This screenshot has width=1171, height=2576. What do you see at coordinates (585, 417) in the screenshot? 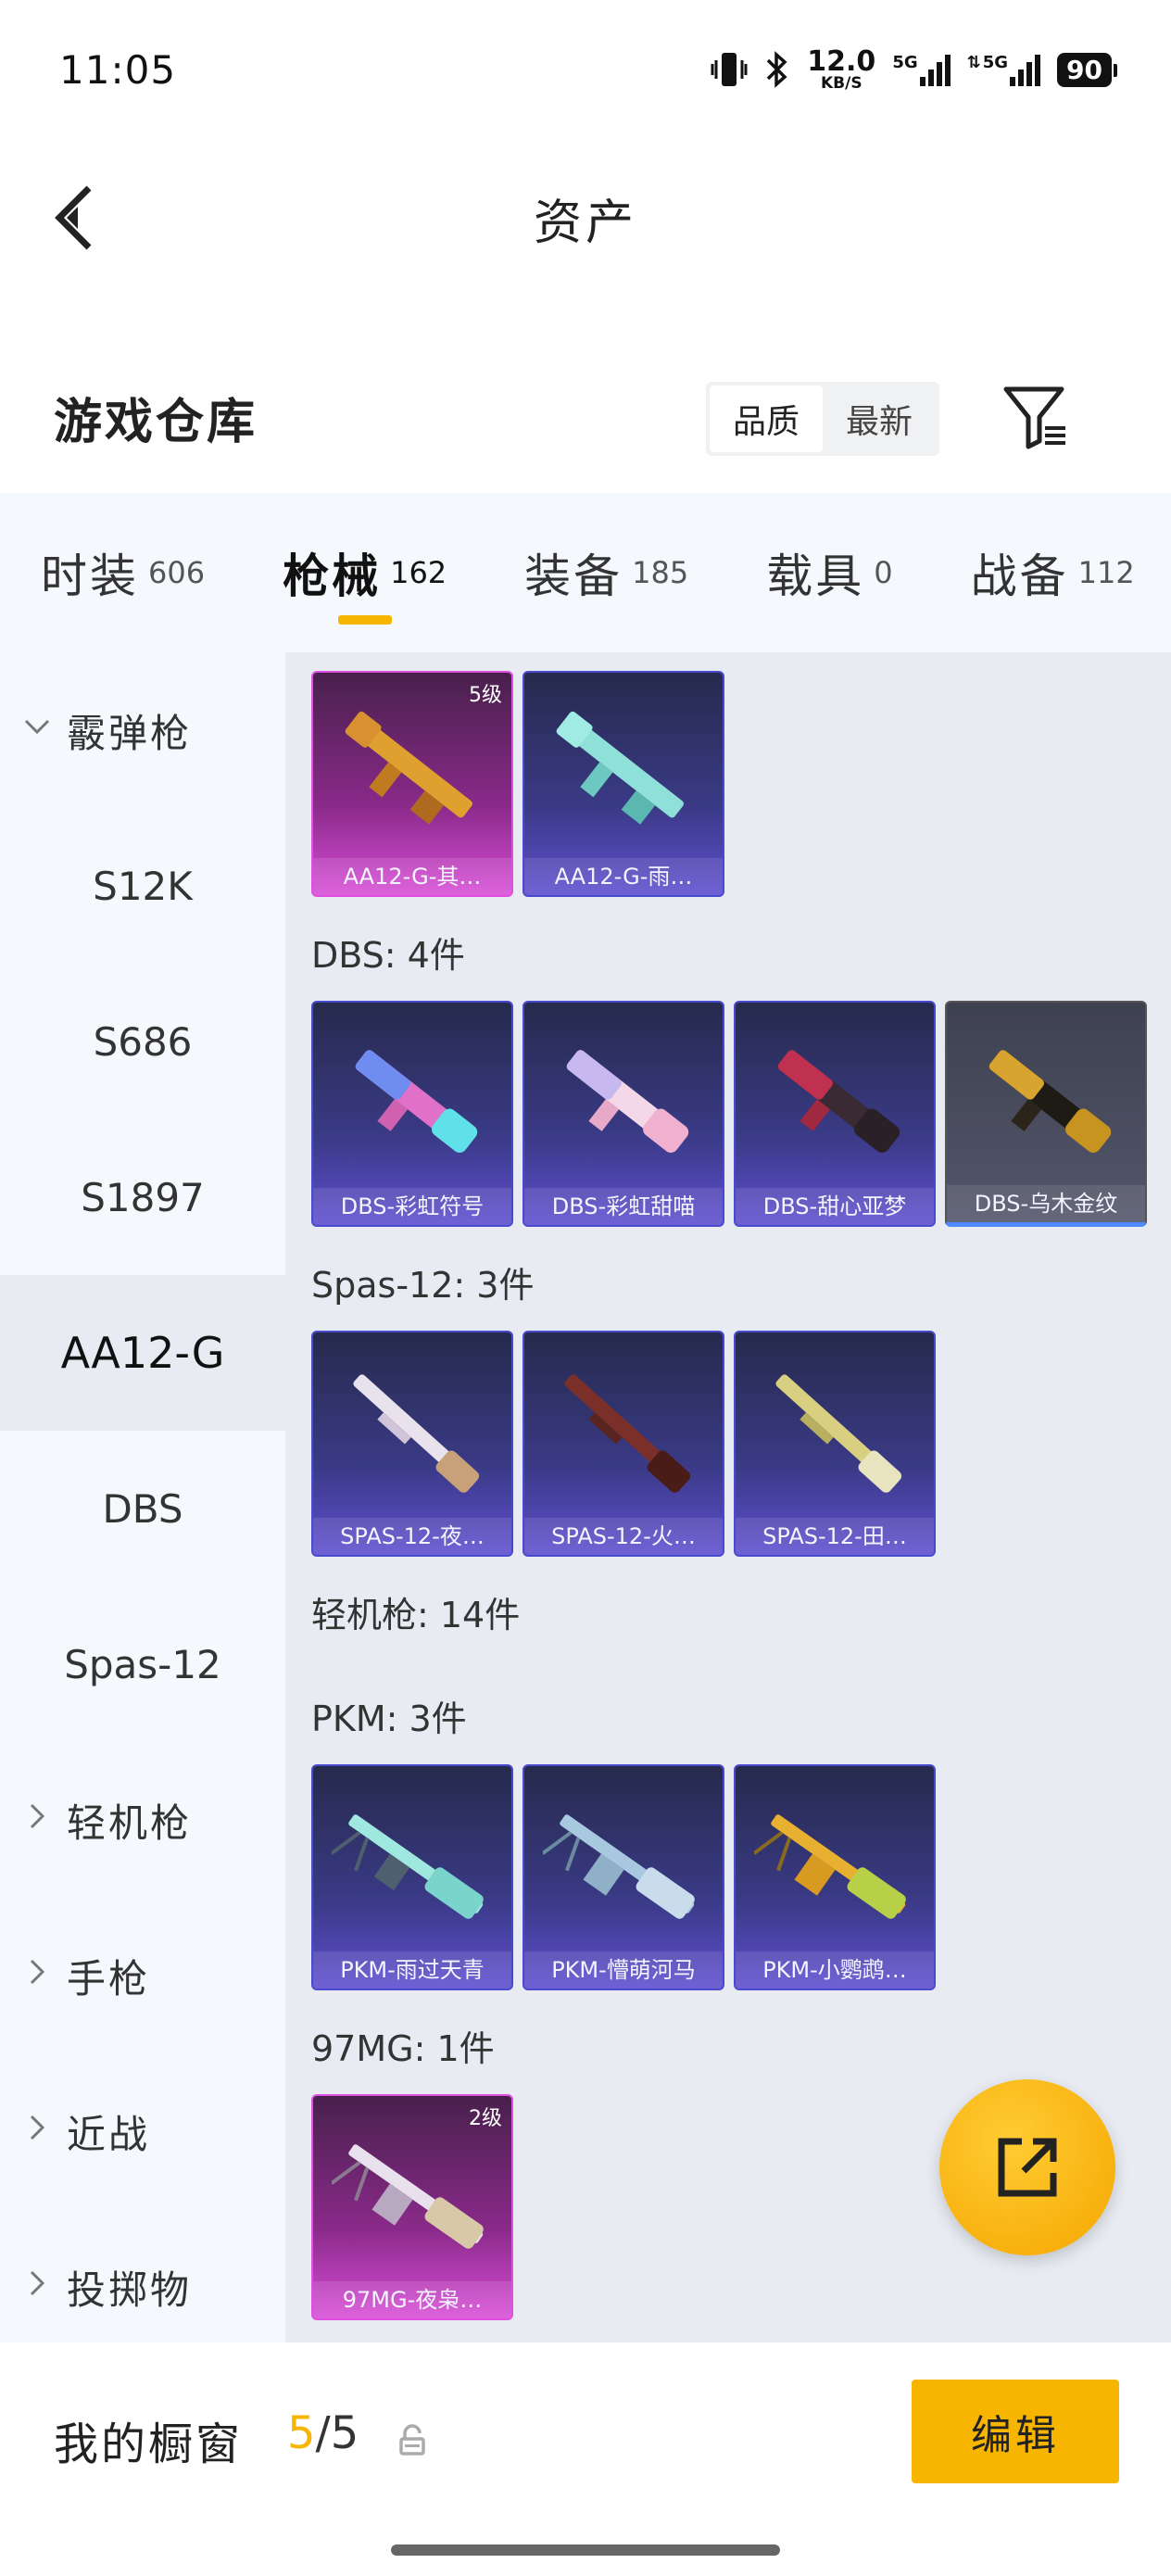
I see `section-header: 游戏仓库 品质 最新` at bounding box center [585, 417].